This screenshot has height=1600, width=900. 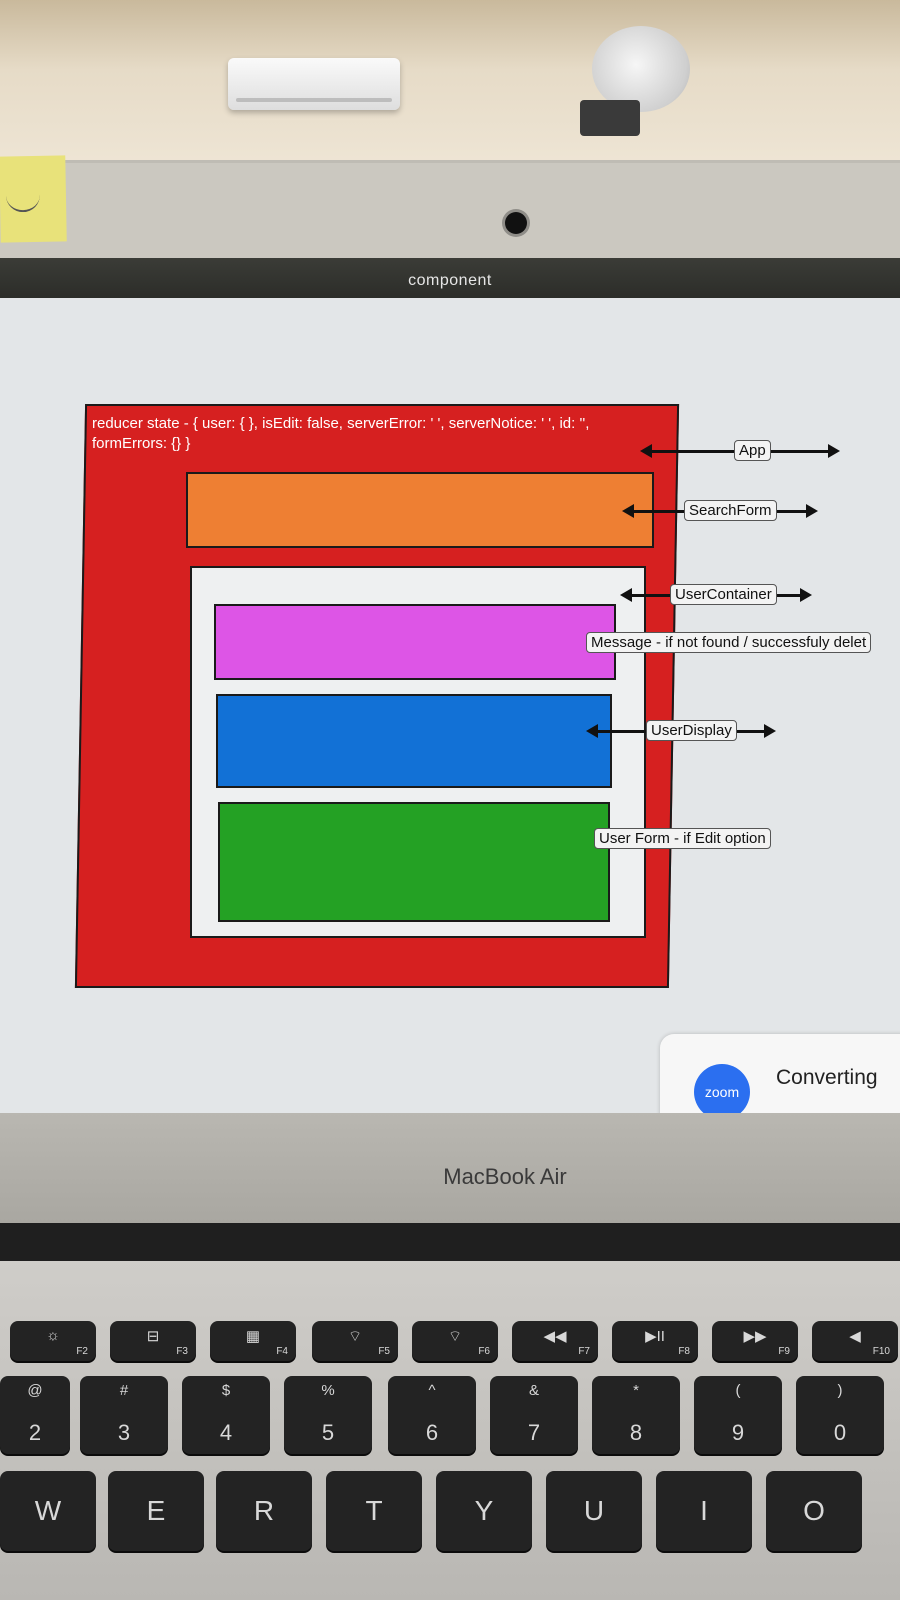 I want to click on key-9: ( 9, so click(x=738, y=1415).